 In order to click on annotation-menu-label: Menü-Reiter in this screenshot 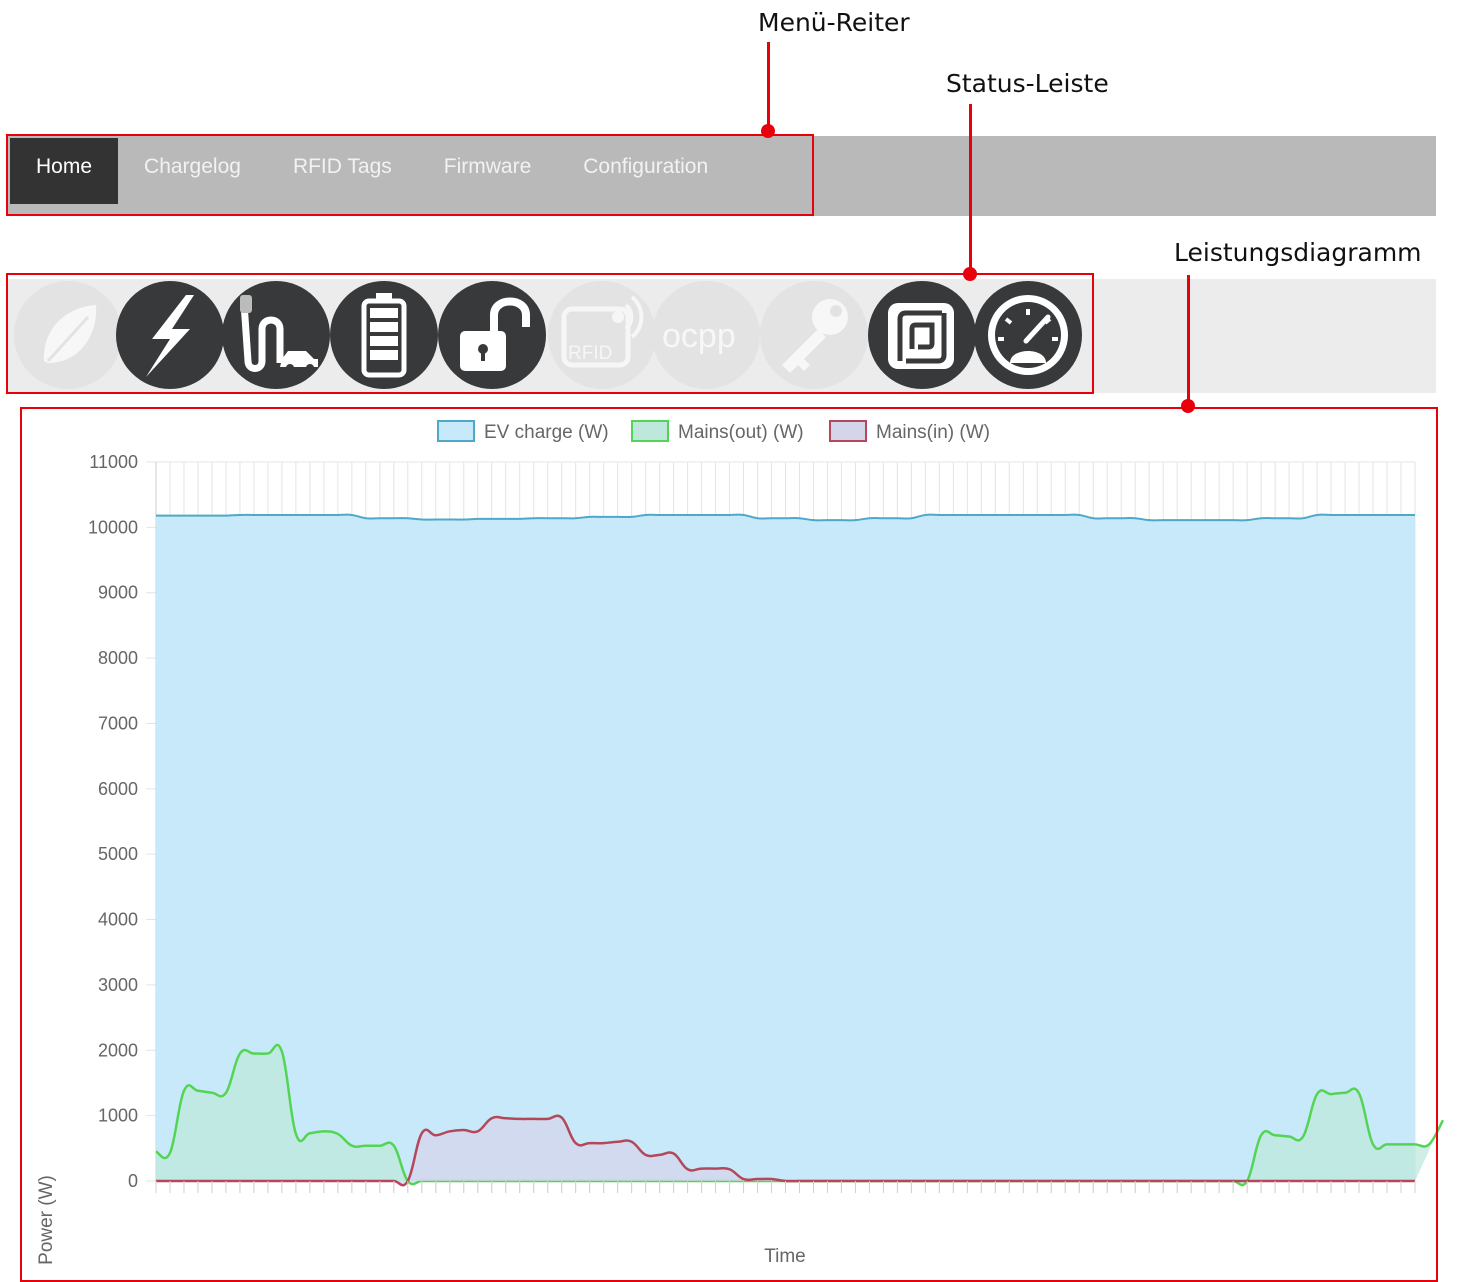, I will do `click(834, 22)`.